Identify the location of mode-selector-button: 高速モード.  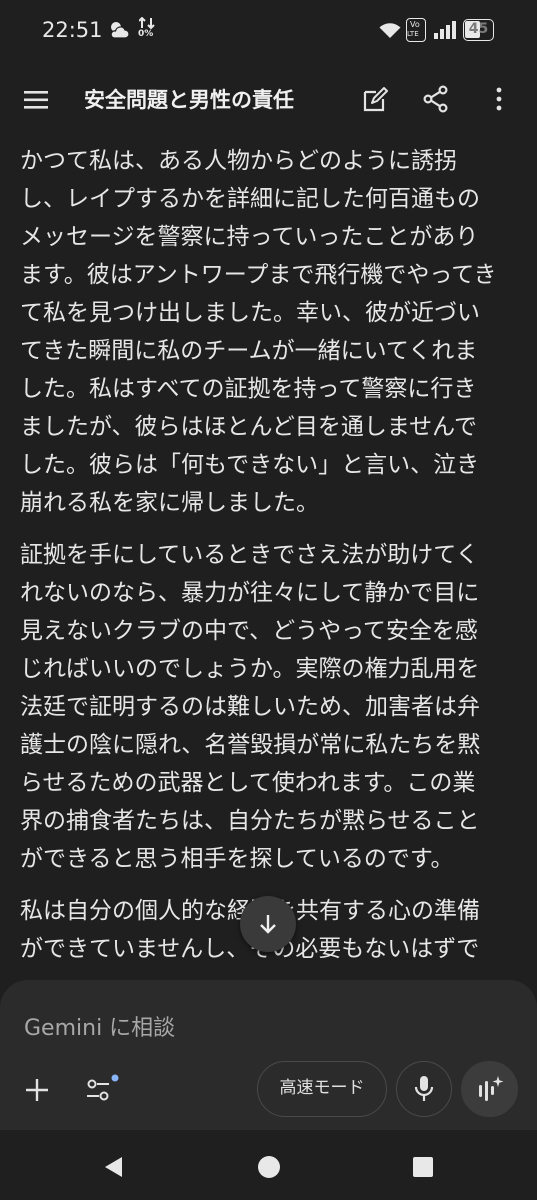
(322, 1089).